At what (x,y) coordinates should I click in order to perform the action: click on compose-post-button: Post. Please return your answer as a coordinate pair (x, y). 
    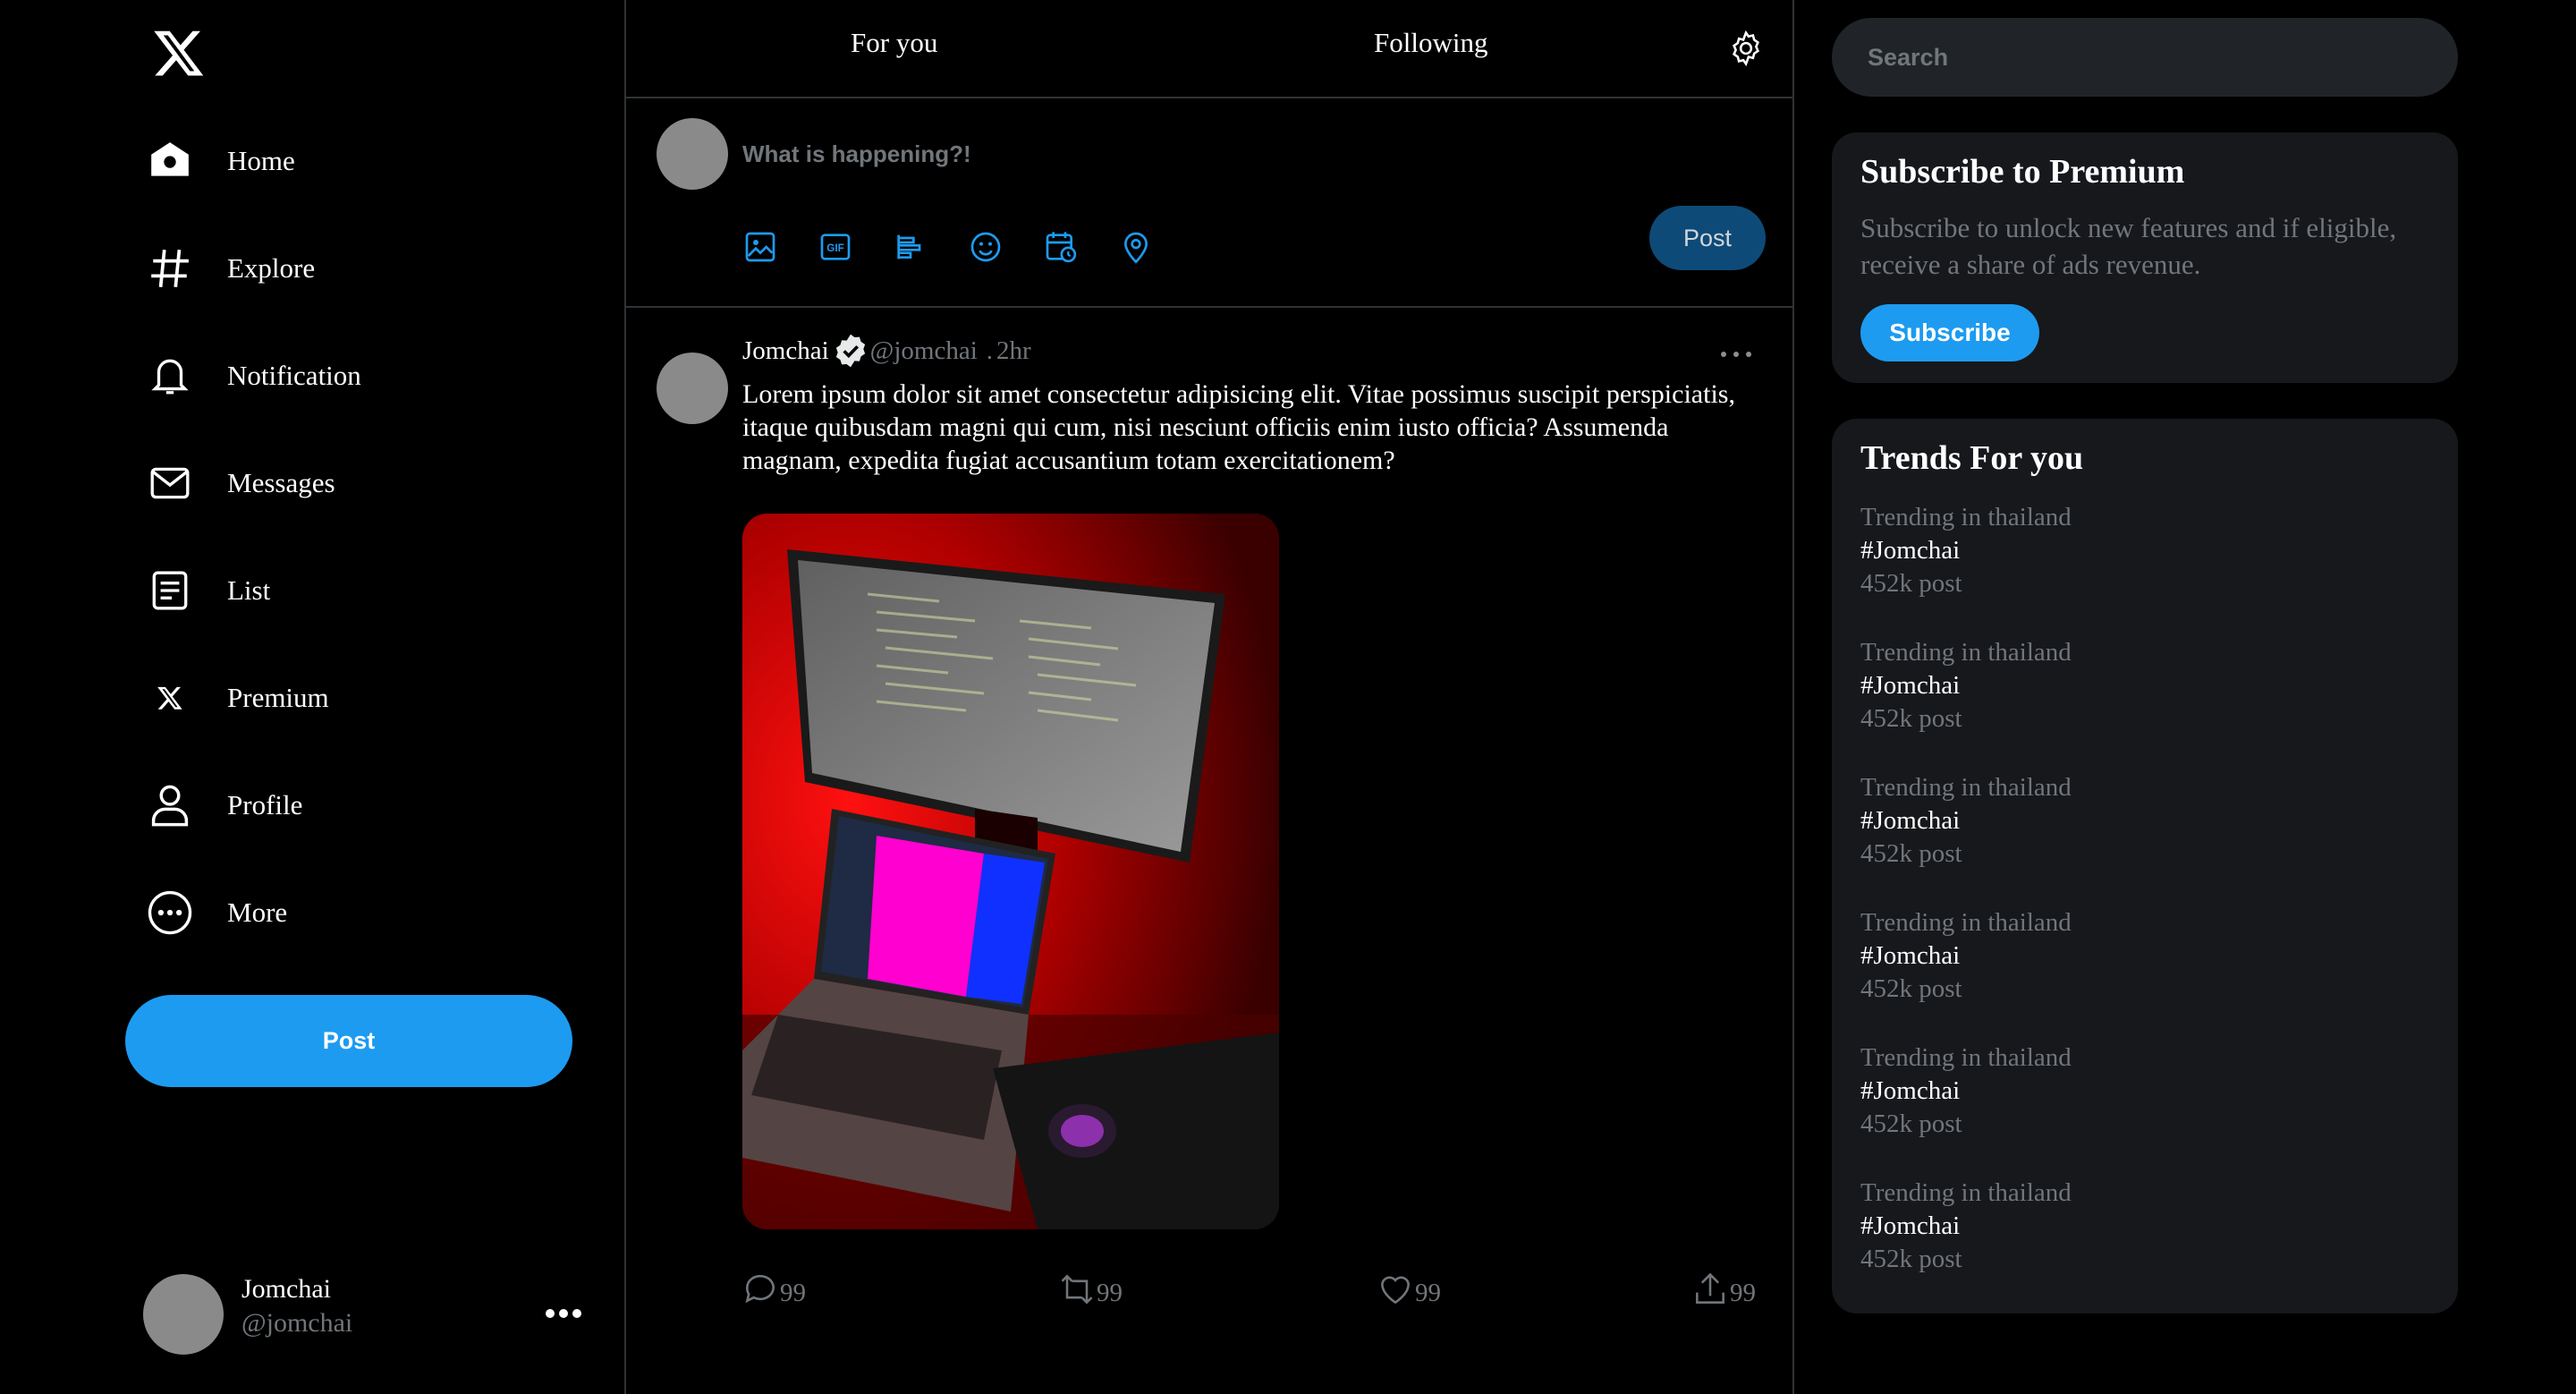
    Looking at the image, I should click on (1707, 238).